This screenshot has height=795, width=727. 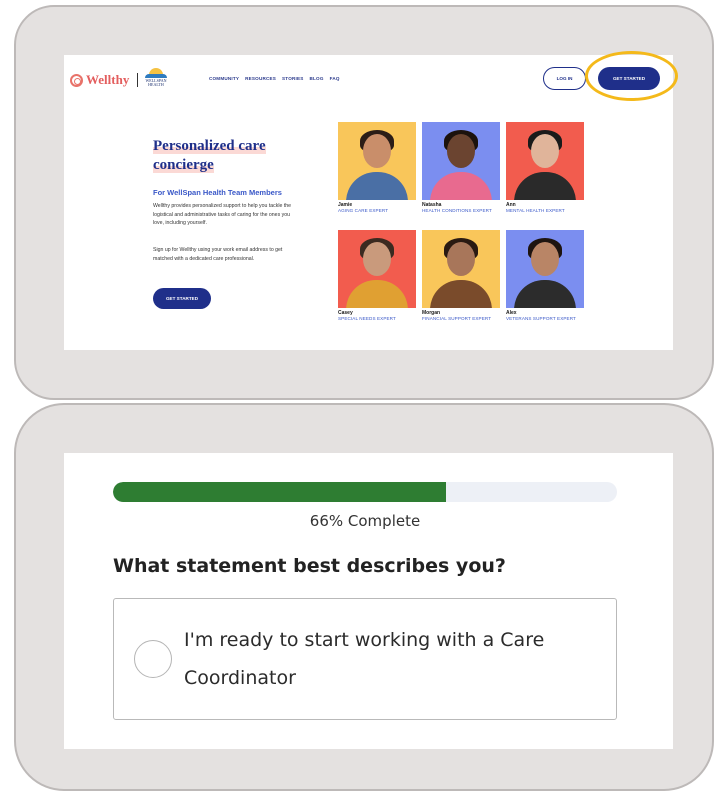 What do you see at coordinates (317, 78) in the screenshot?
I see `nav-link-blog: BLOG` at bounding box center [317, 78].